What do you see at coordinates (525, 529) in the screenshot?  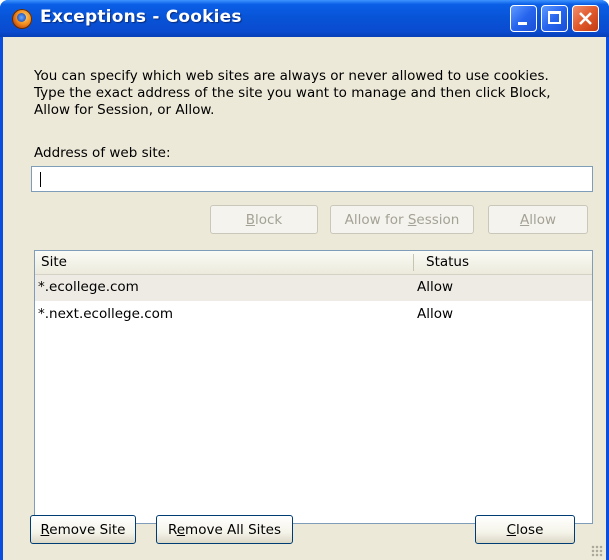 I see `close-button: Close` at bounding box center [525, 529].